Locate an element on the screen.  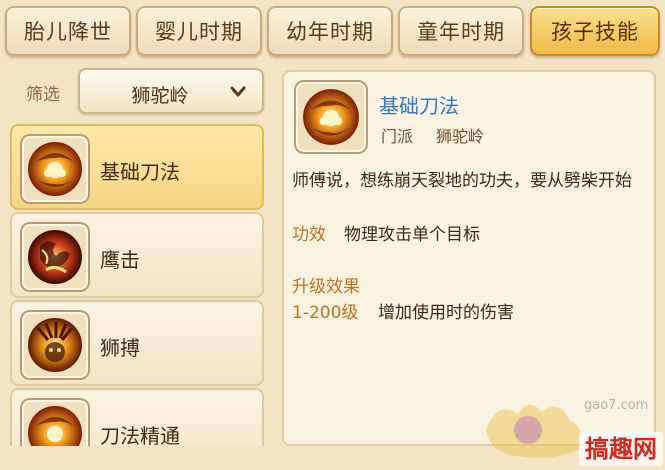
upgrade-text: 增加使用时的伤害 is located at coordinates (446, 313).